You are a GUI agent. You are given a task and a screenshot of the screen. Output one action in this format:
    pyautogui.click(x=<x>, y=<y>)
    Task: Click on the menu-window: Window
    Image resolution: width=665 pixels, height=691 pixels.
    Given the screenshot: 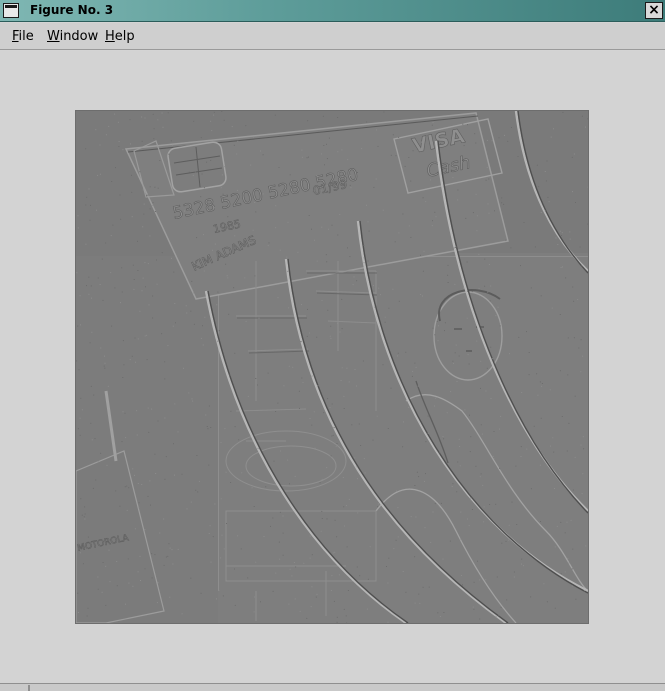 What is the action you would take?
    pyautogui.click(x=72, y=36)
    